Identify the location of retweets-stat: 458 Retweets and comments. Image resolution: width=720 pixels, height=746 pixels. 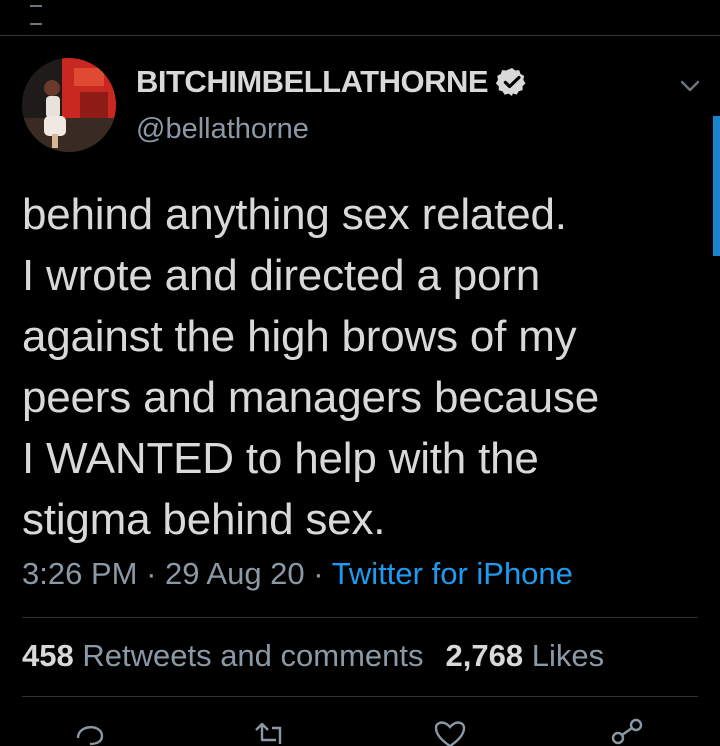
(223, 655).